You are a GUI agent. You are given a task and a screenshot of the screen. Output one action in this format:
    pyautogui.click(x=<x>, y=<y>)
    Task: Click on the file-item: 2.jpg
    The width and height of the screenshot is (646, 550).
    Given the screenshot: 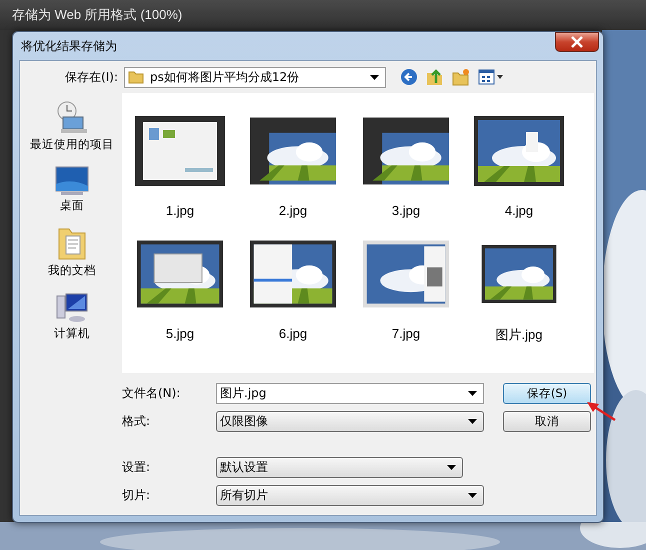 What is the action you would take?
    pyautogui.click(x=293, y=160)
    